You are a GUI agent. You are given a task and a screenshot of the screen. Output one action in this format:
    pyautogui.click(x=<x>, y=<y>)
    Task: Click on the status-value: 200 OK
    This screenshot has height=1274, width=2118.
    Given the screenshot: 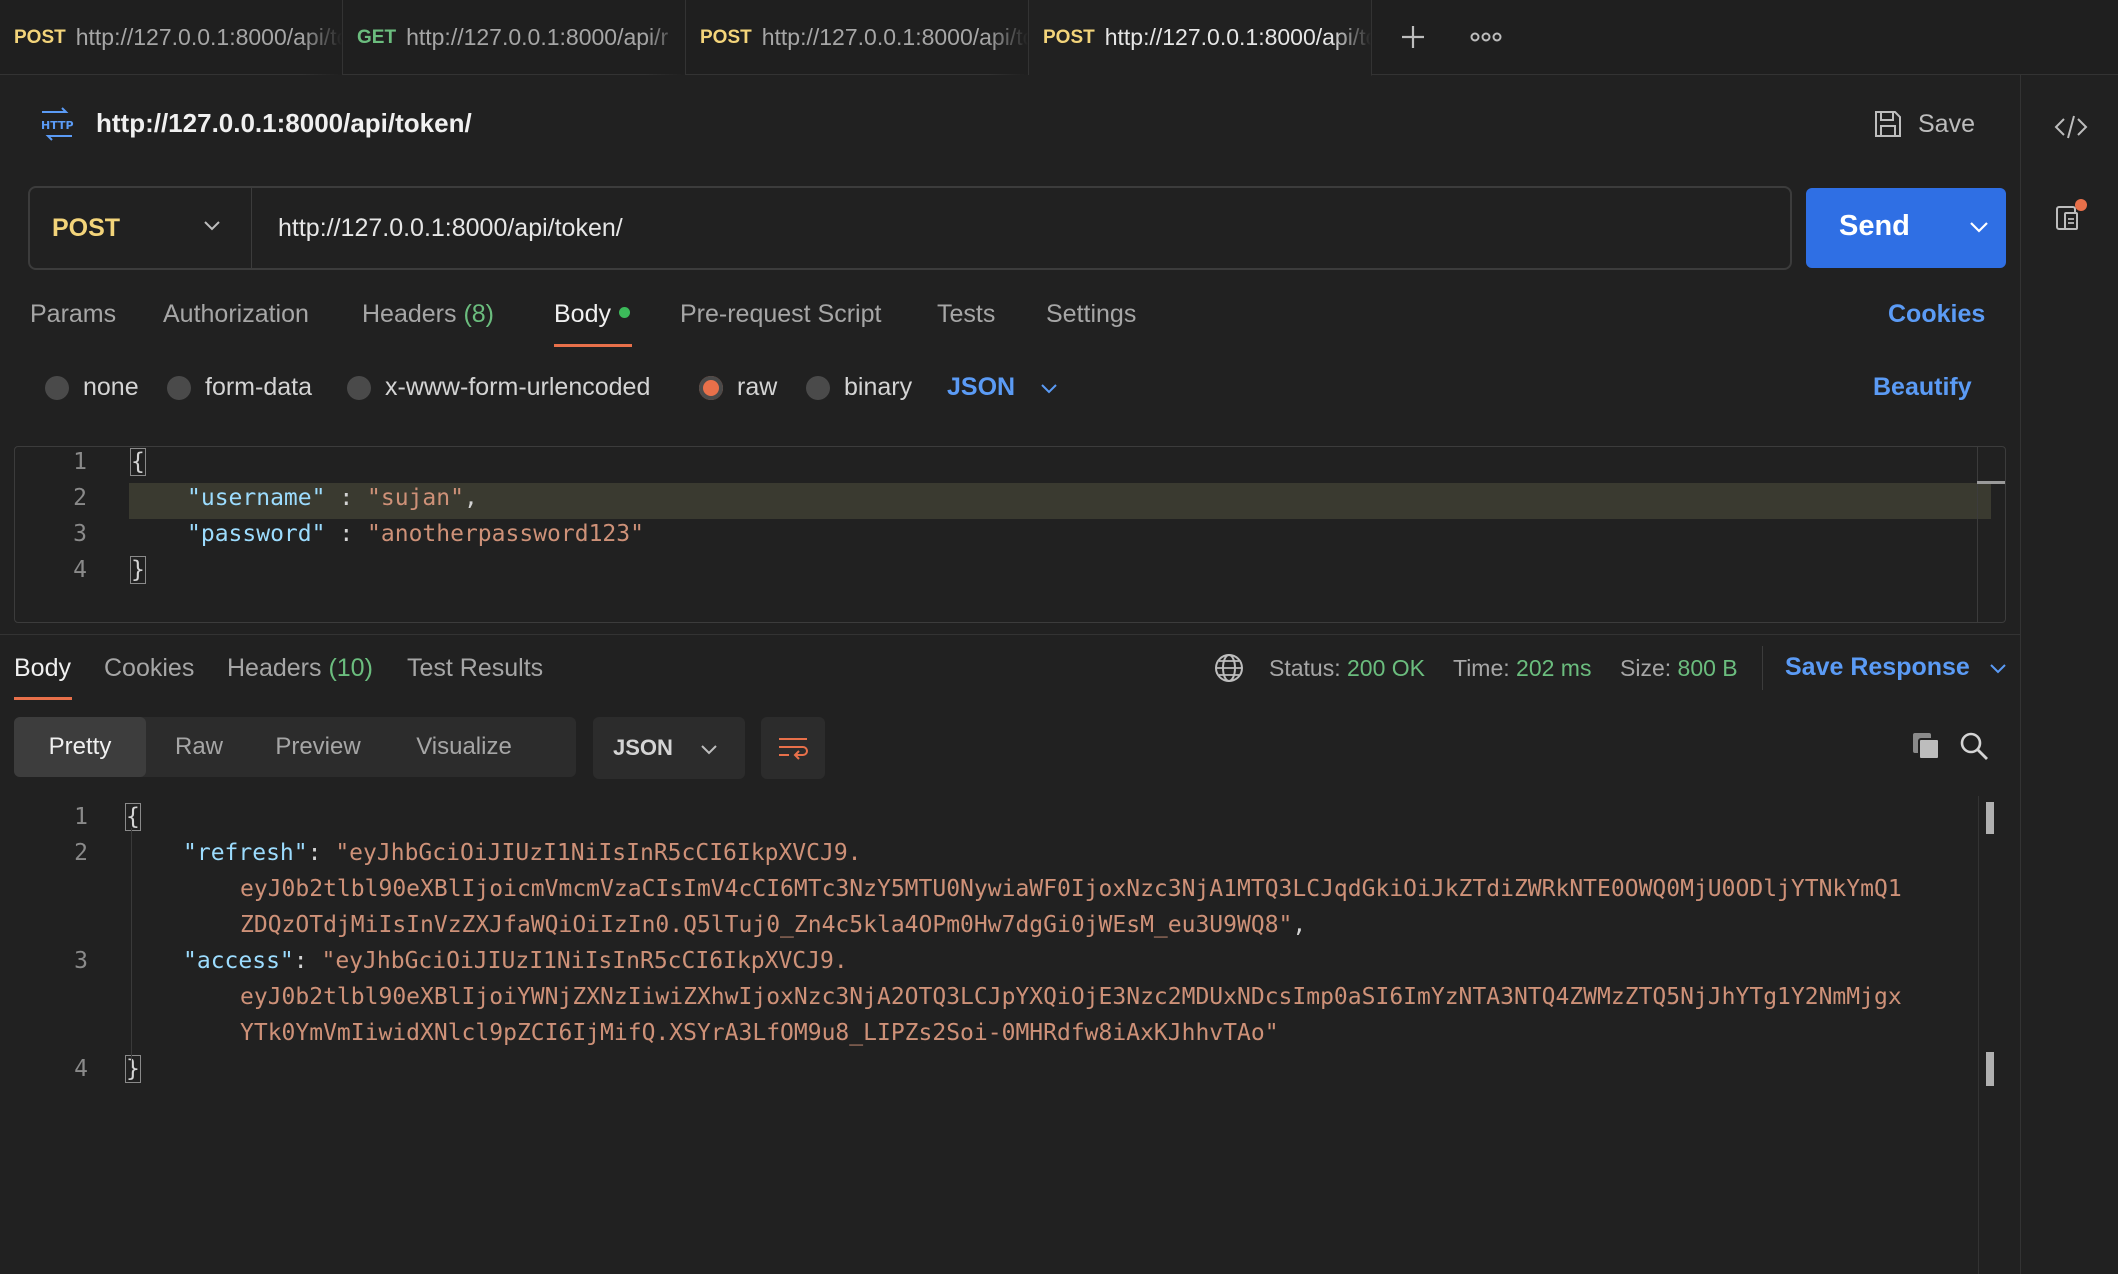 What is the action you would take?
    pyautogui.click(x=1386, y=668)
    